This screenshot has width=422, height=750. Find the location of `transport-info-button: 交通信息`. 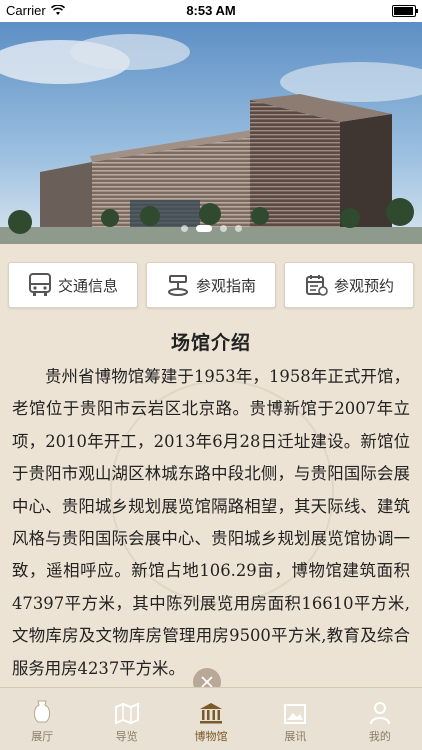

transport-info-button: 交通信息 is located at coordinates (73, 285).